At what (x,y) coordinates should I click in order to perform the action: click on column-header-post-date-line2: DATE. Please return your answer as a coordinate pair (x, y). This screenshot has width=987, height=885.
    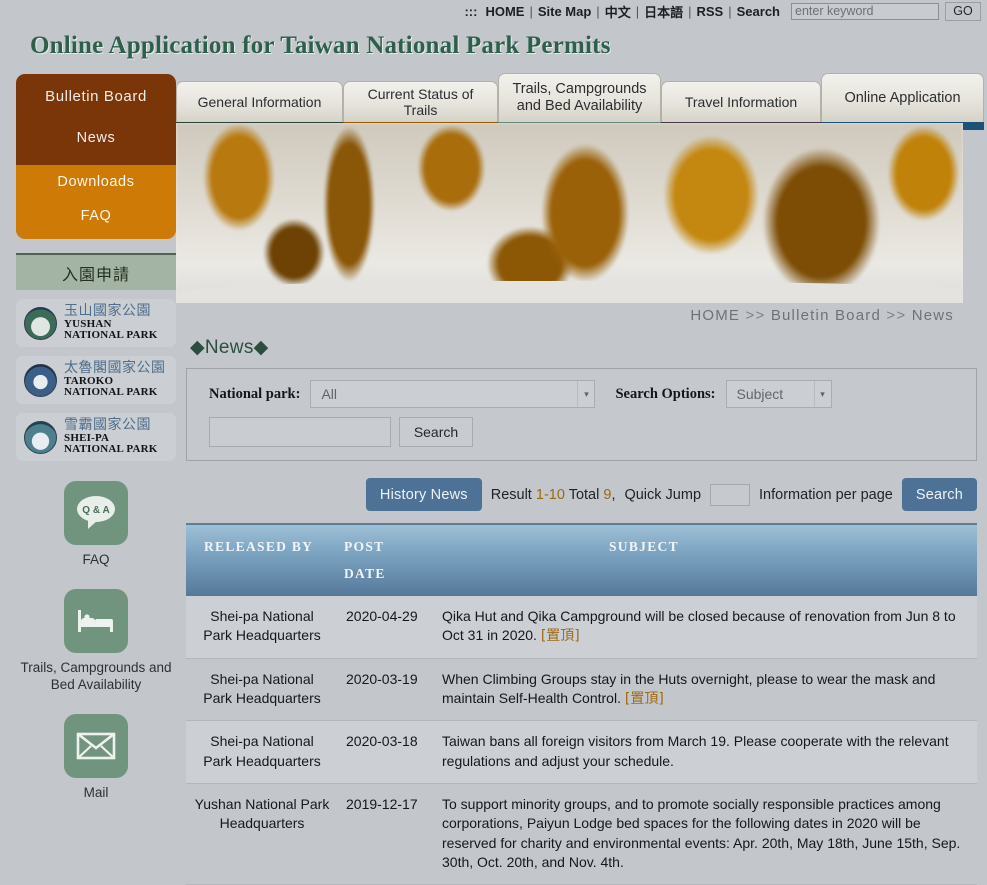
    Looking at the image, I should click on (365, 573).